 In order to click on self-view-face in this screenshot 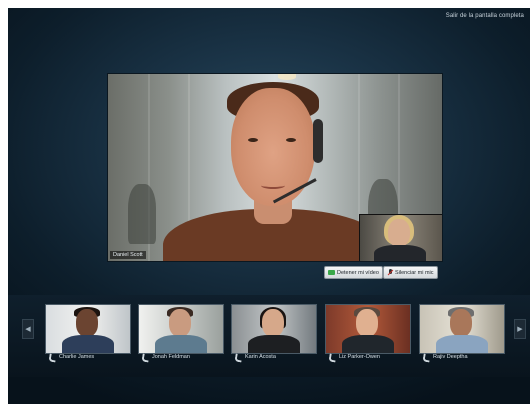, I will do `click(399, 233)`.